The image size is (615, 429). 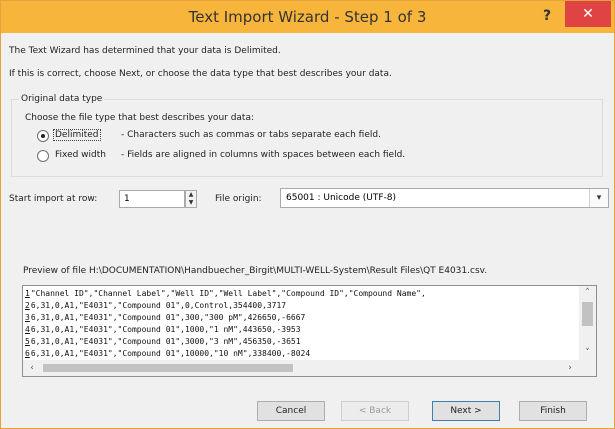 What do you see at coordinates (238, 199) in the screenshot?
I see `file-origin-label: File origin:` at bounding box center [238, 199].